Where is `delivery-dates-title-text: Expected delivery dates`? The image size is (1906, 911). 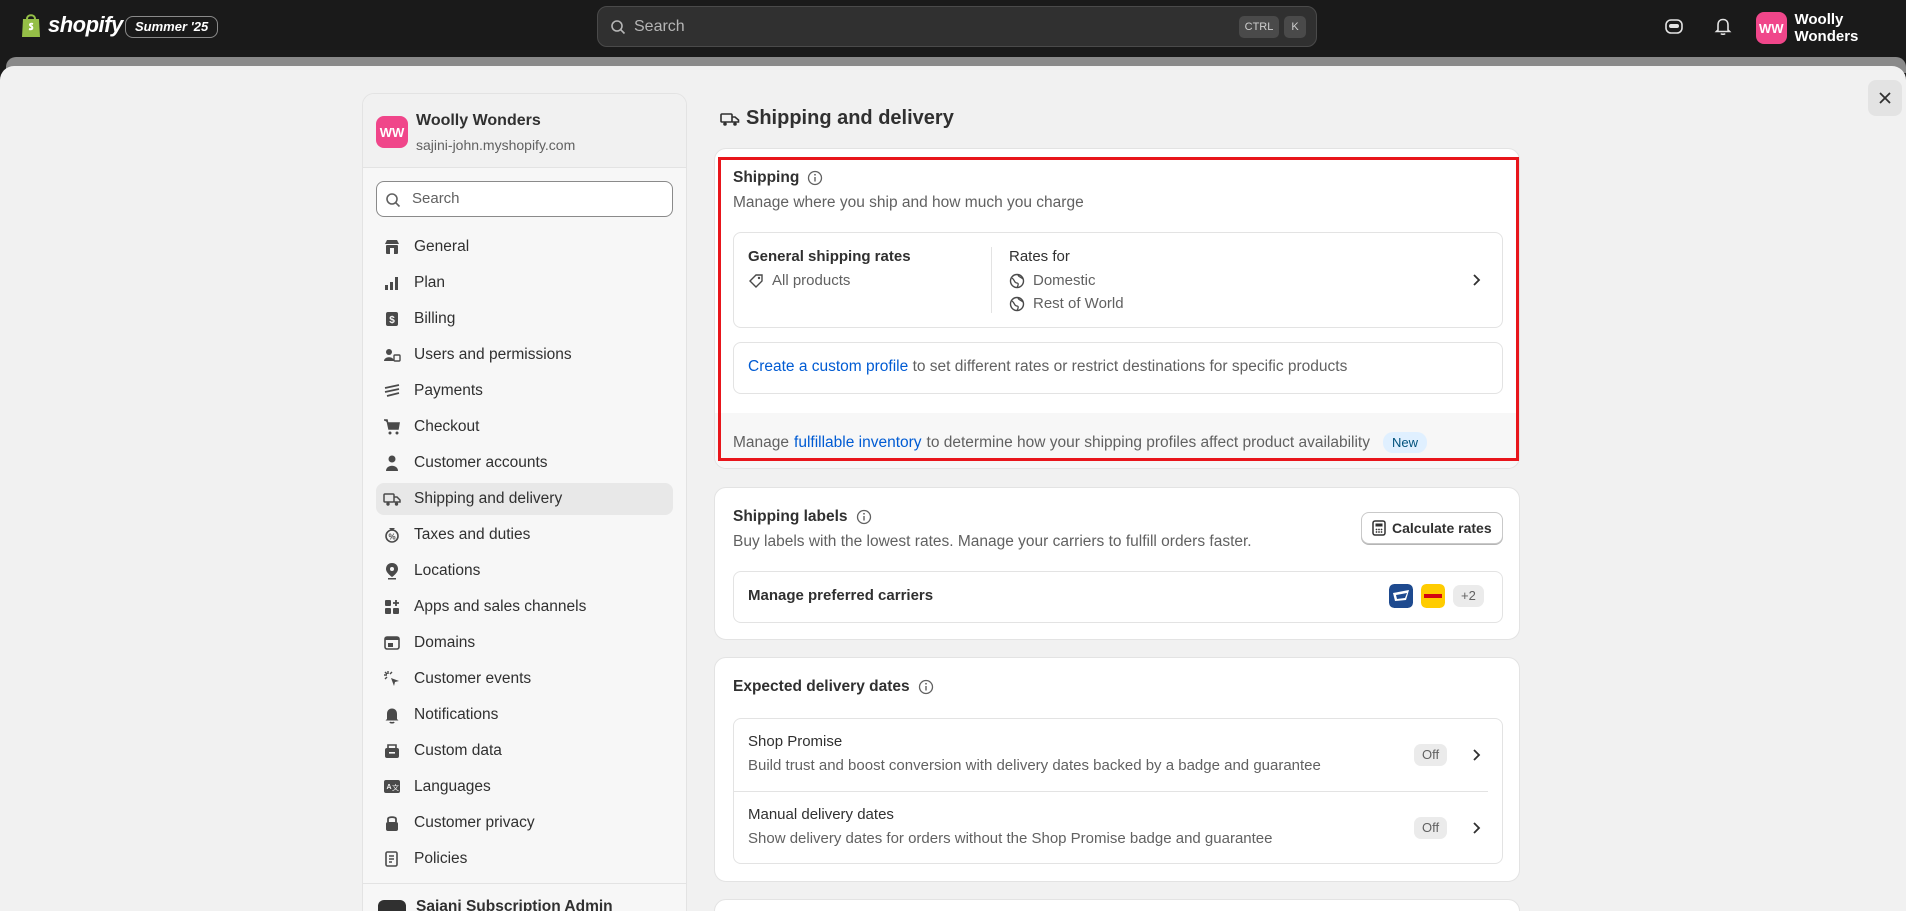
delivery-dates-title-text: Expected delivery dates is located at coordinates (821, 686).